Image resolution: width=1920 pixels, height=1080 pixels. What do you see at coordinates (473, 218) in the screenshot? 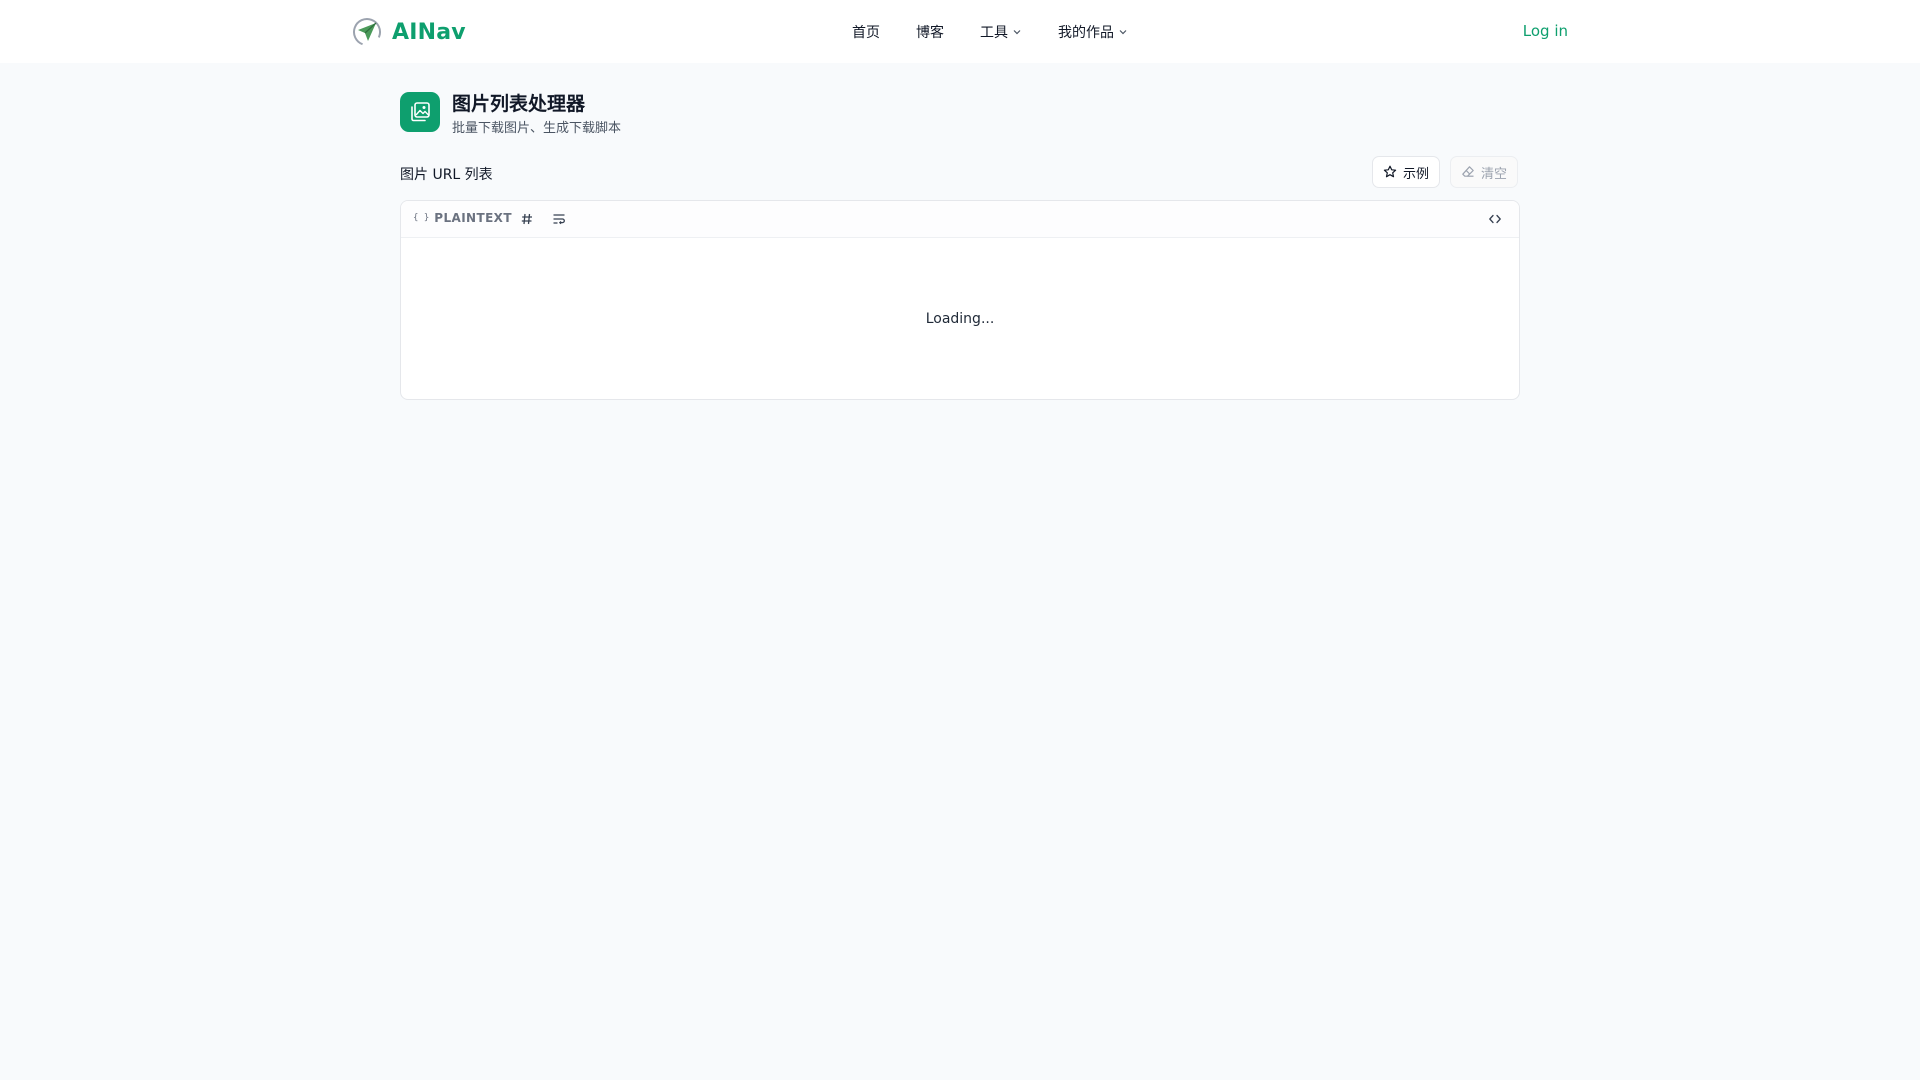
I see `language-label: PLAINTEXT` at bounding box center [473, 218].